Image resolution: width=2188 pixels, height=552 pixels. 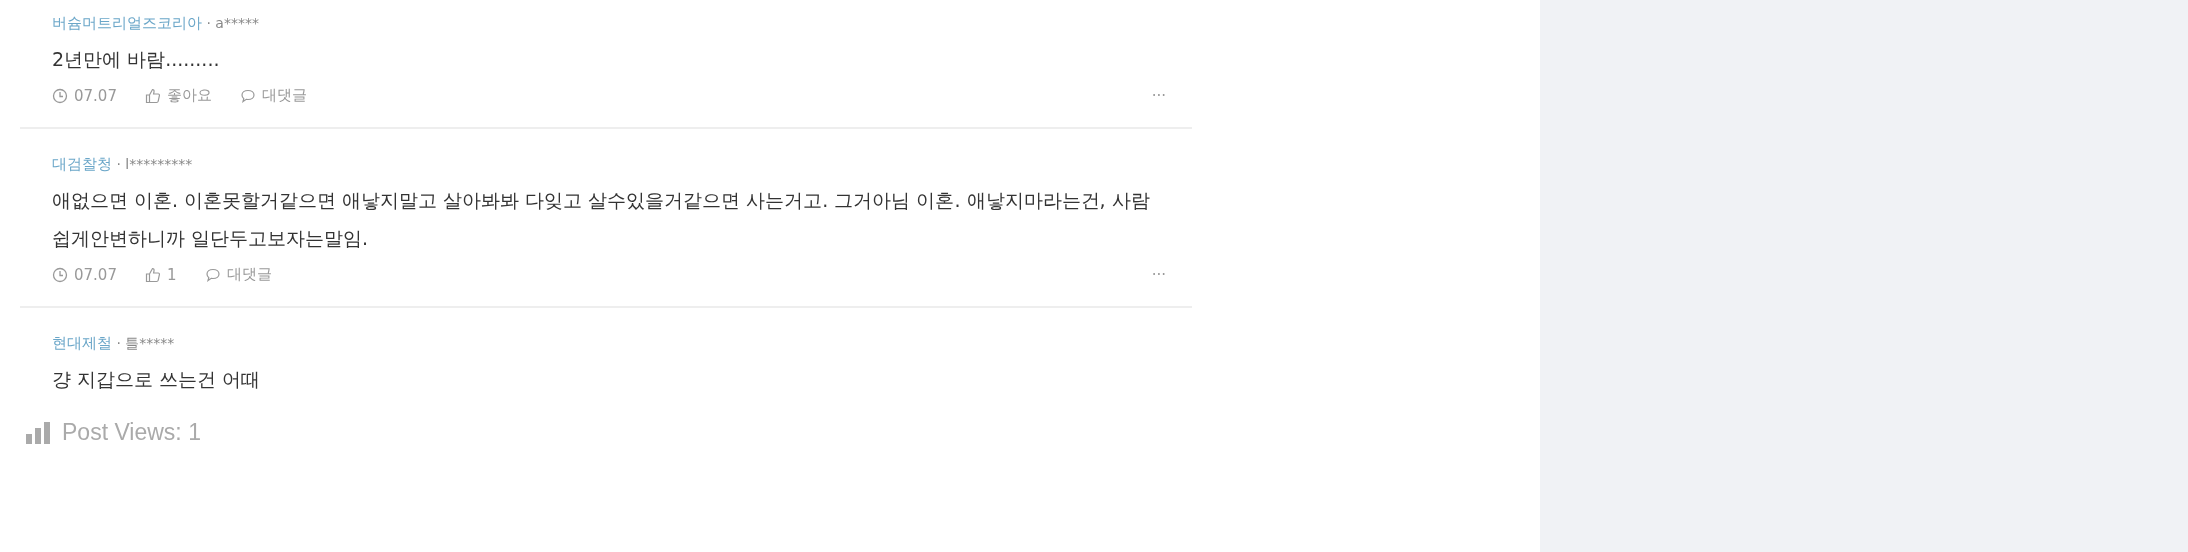 I want to click on comment-text: 걍 지갑으로 쓰는건 어때, so click(x=157, y=379).